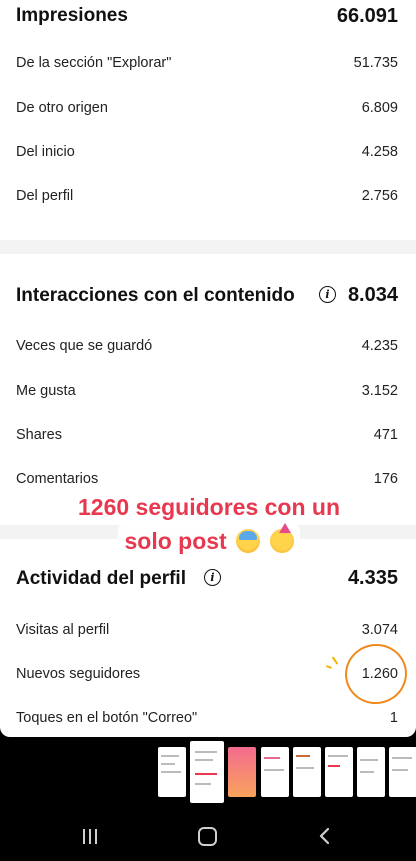 The image size is (416, 861). What do you see at coordinates (208, 247) in the screenshot?
I see `section-divider` at bounding box center [208, 247].